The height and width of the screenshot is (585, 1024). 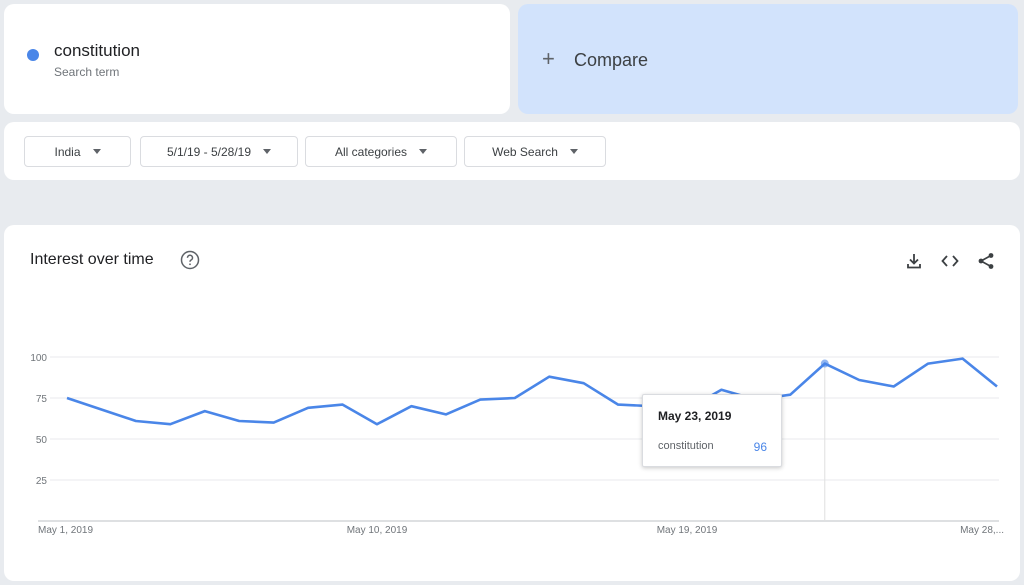 I want to click on x-tick-label: May 10, 2019, so click(x=377, y=530).